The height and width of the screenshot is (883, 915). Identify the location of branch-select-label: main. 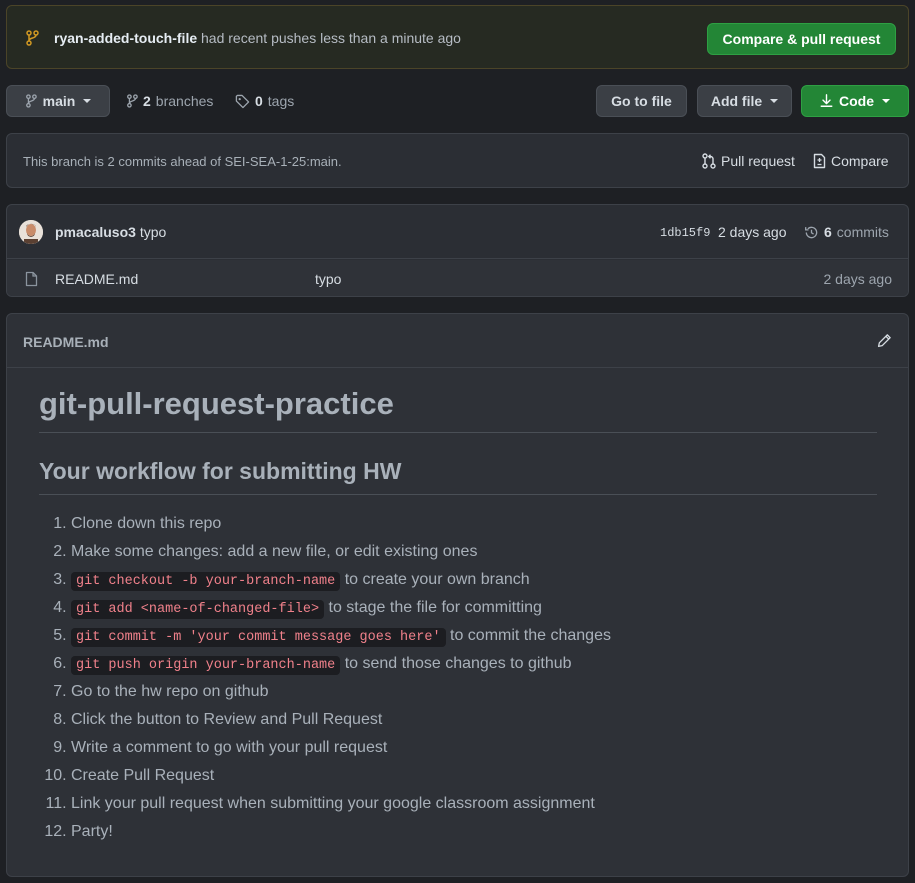
(59, 101).